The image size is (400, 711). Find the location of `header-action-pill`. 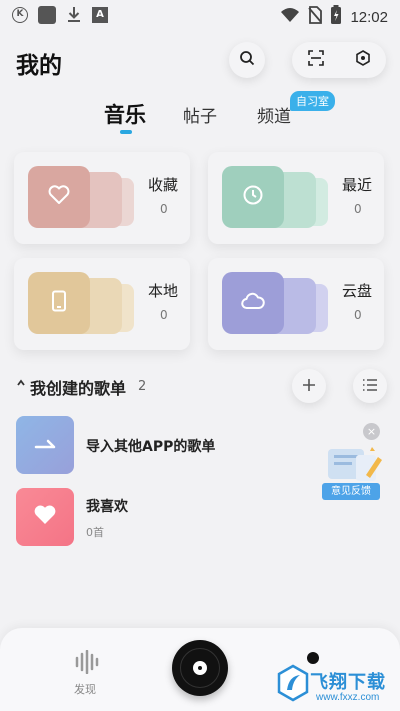

header-action-pill is located at coordinates (339, 60).